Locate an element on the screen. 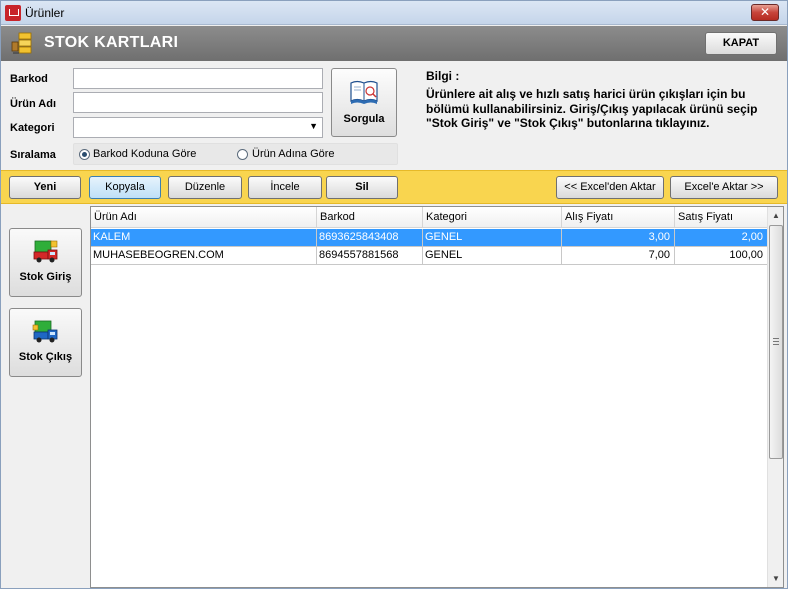 The image size is (788, 589). stok-giris-button: Stok Giriş is located at coordinates (45, 262).